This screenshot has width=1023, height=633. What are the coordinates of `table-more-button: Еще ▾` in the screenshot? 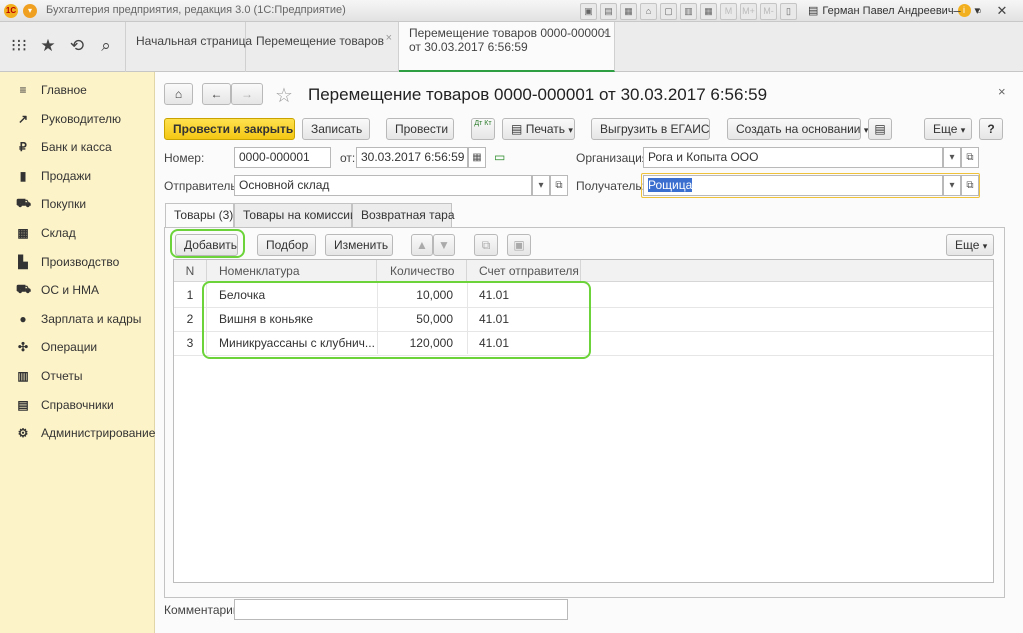 It's located at (970, 245).